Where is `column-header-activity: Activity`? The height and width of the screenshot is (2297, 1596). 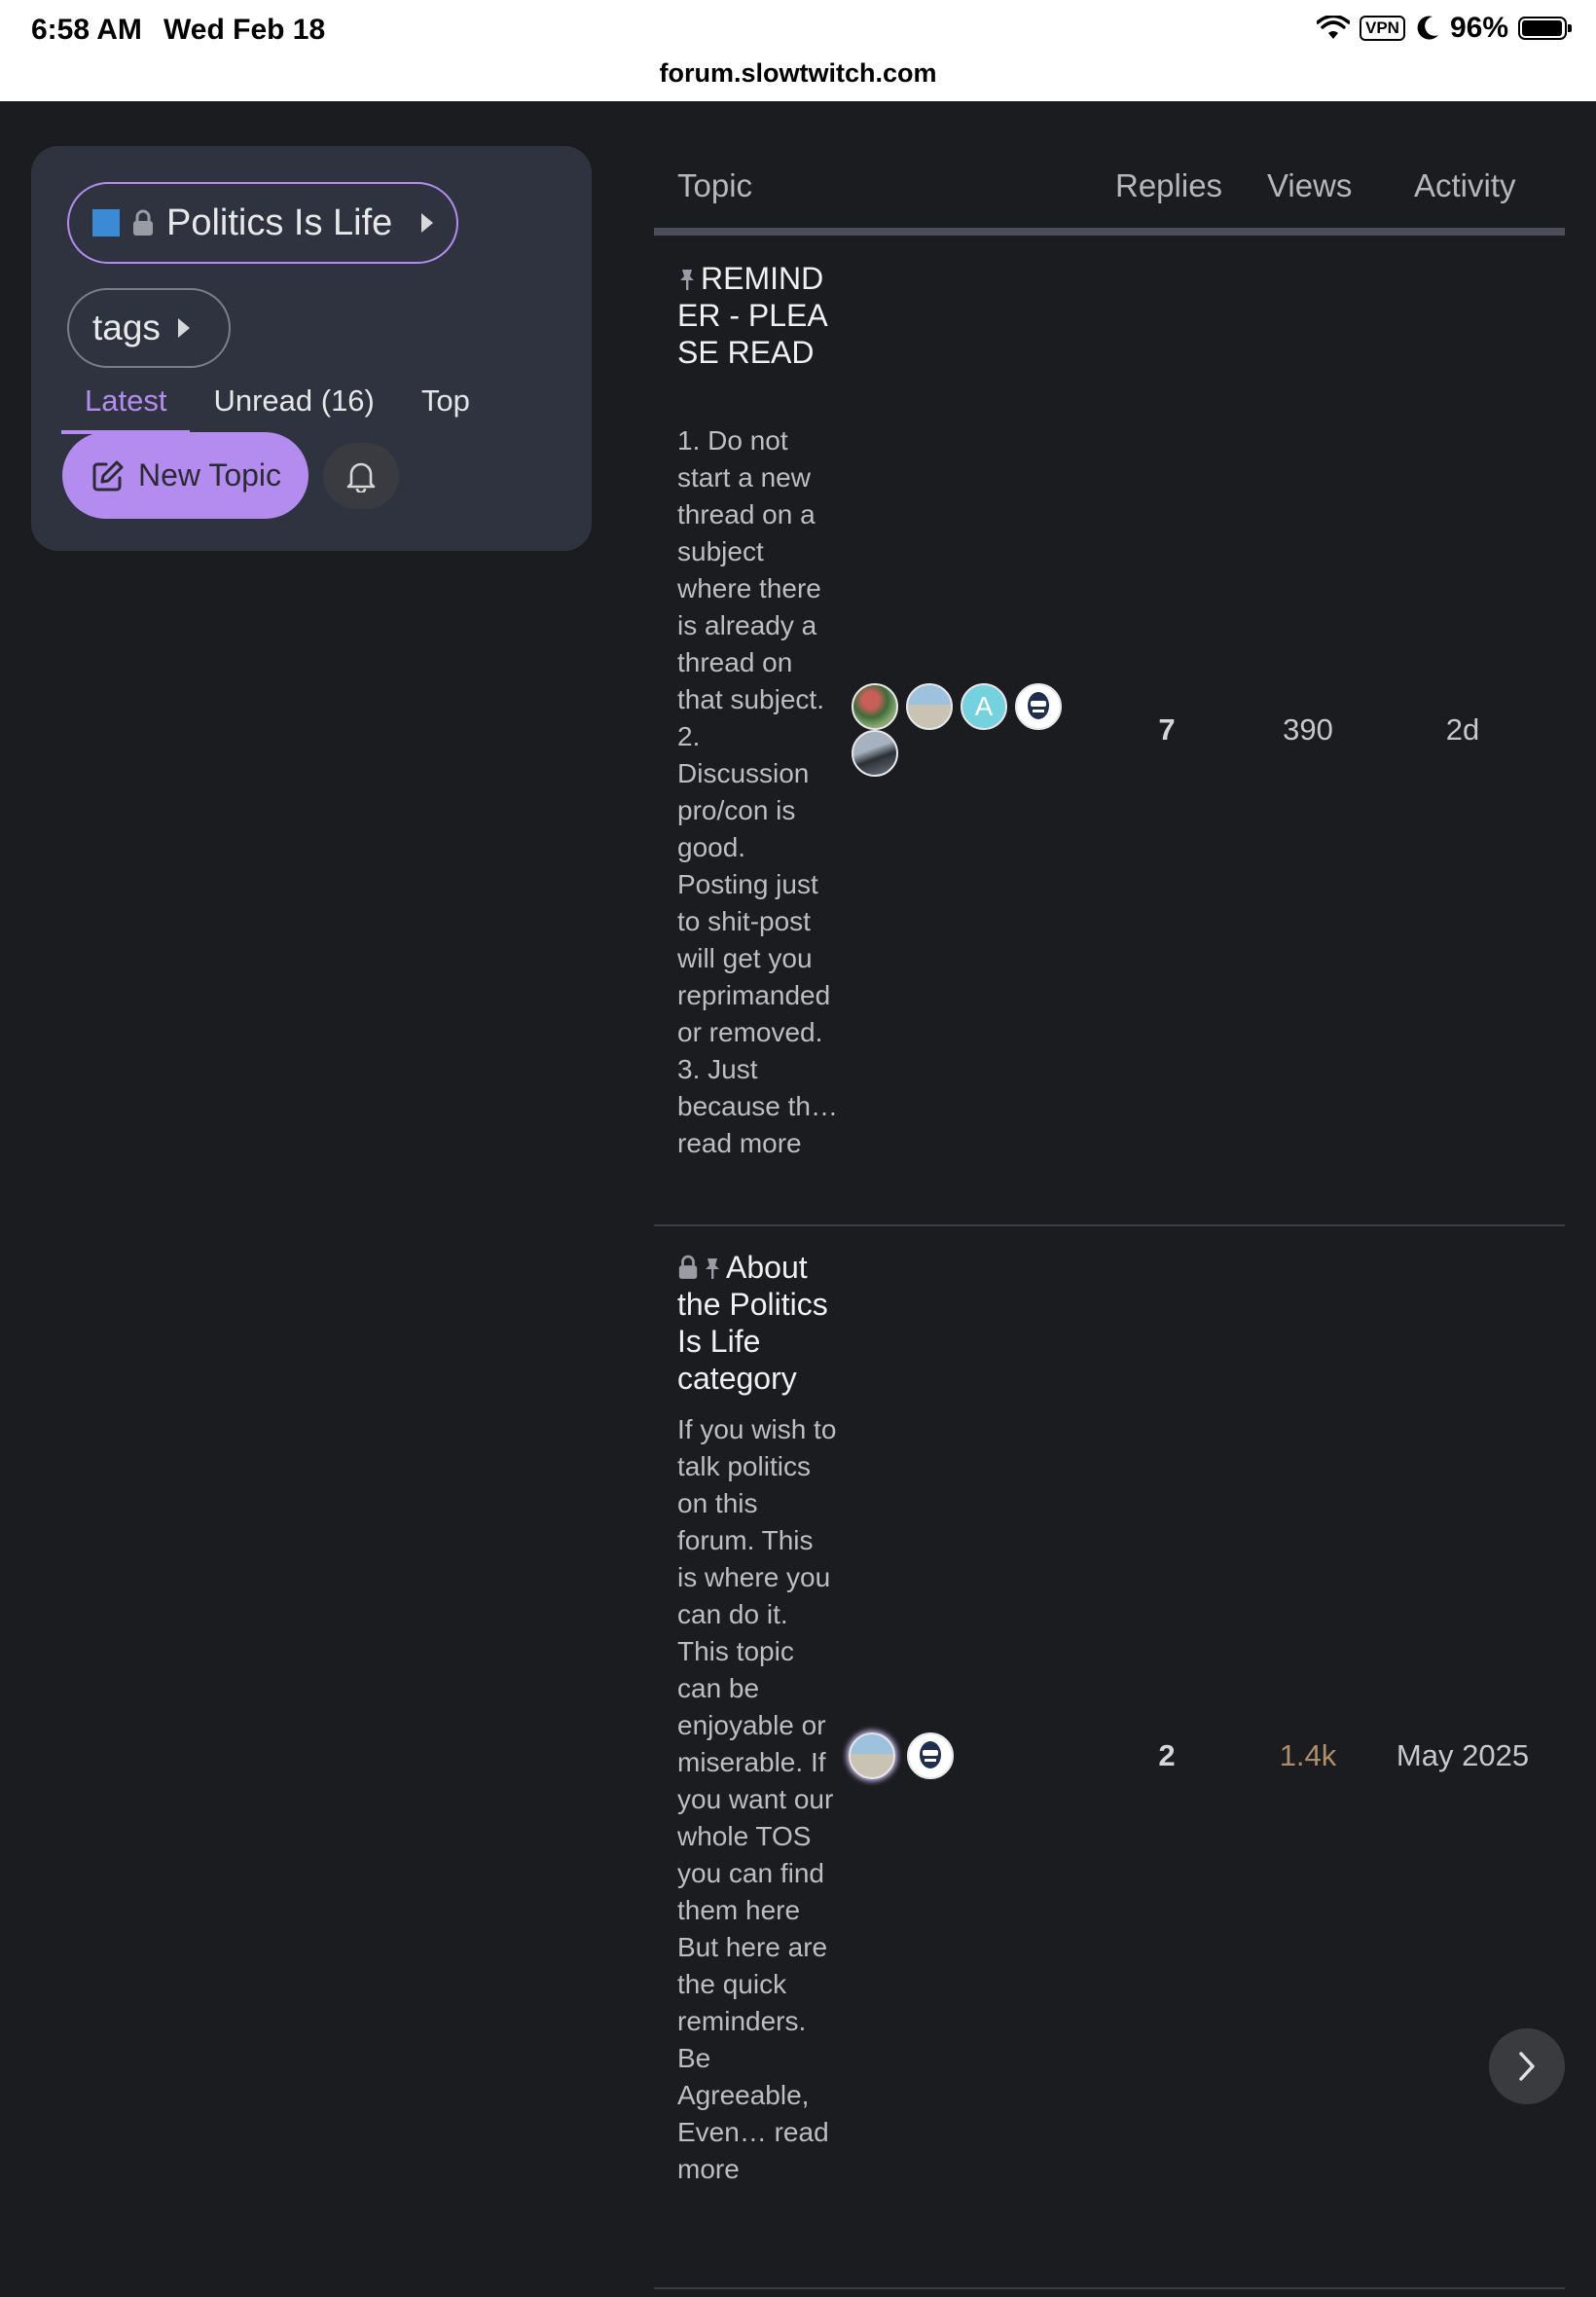 column-header-activity: Activity is located at coordinates (1465, 185).